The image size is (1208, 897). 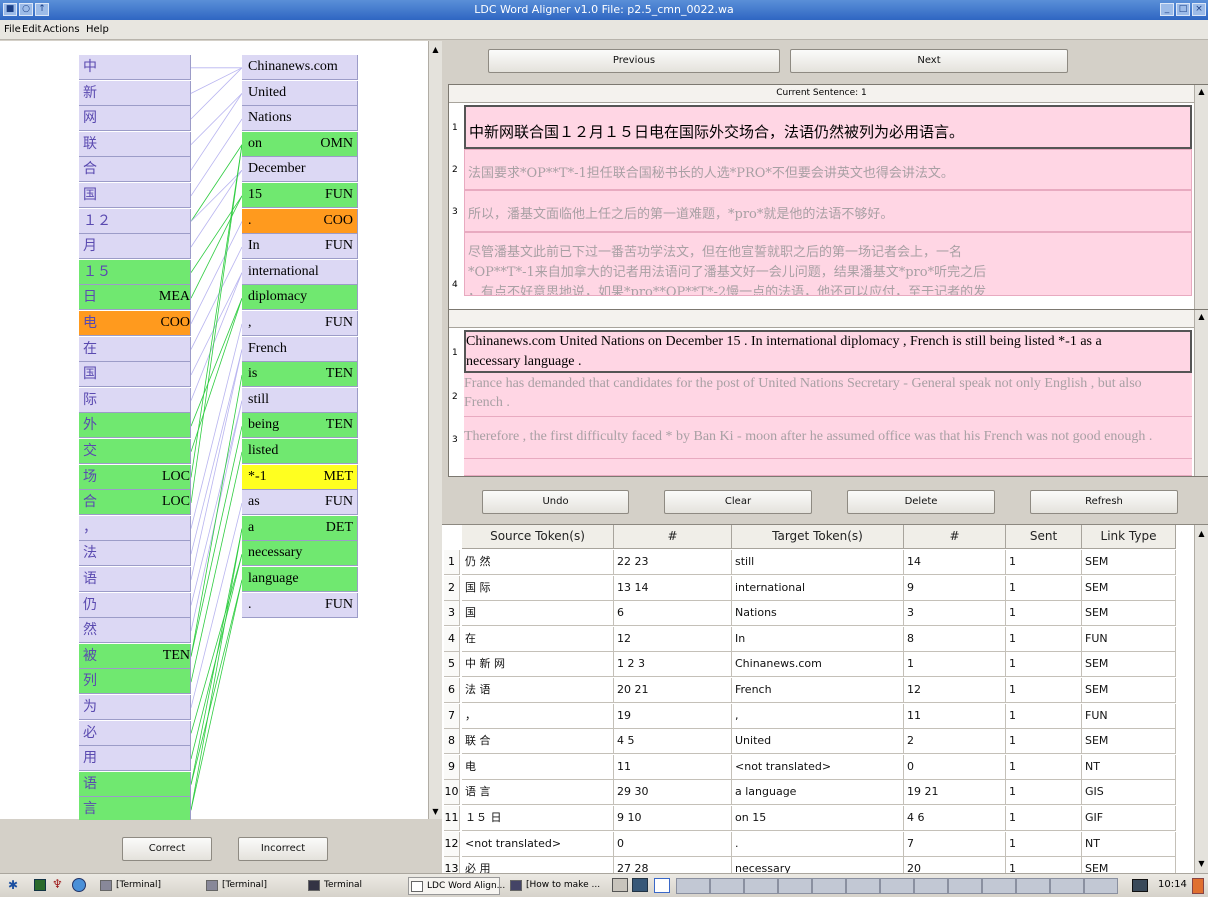 I want to click on table-cell: 29 30, so click(x=673, y=793).